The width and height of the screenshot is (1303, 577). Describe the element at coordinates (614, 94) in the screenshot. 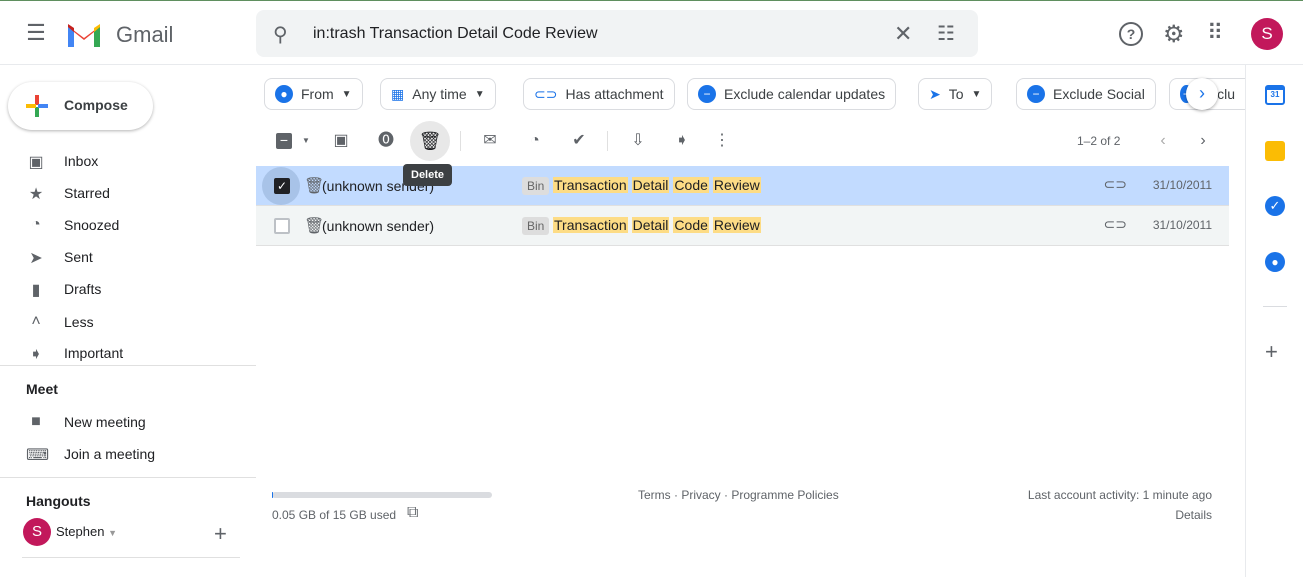

I see `chip-label: Has attachment` at that location.